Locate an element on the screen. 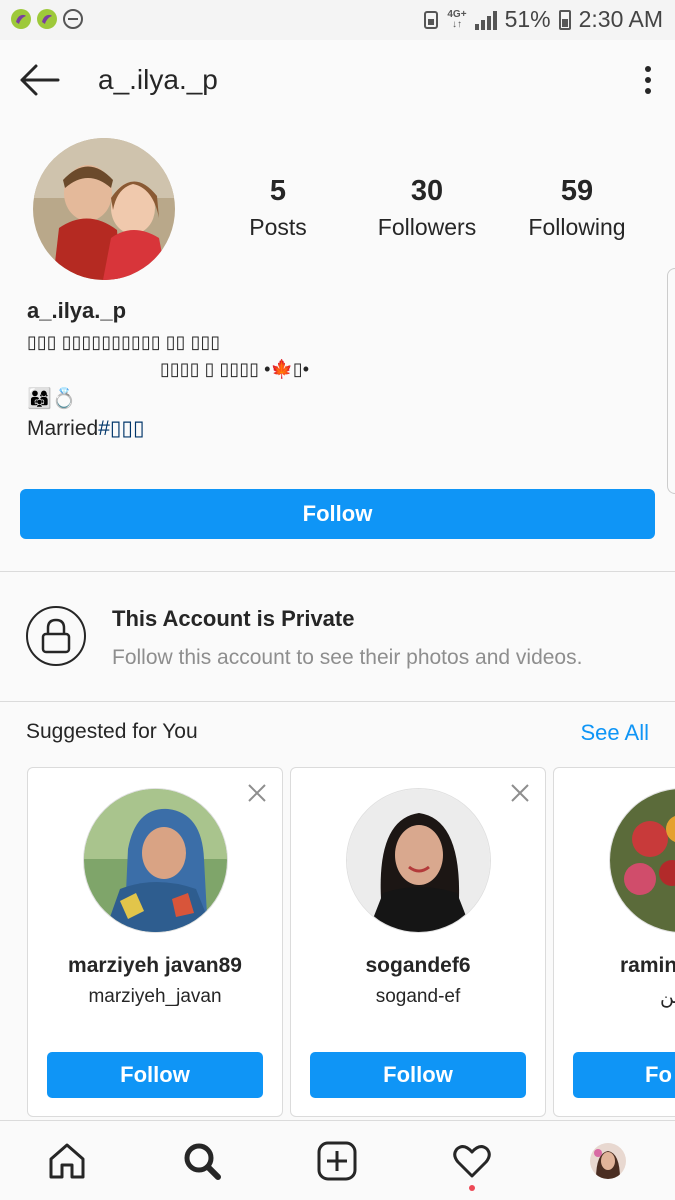 Image resolution: width=675 pixels, height=1200 pixels. system-status: 4G+ ↓↑ 51% 2:30 AM is located at coordinates (543, 19).